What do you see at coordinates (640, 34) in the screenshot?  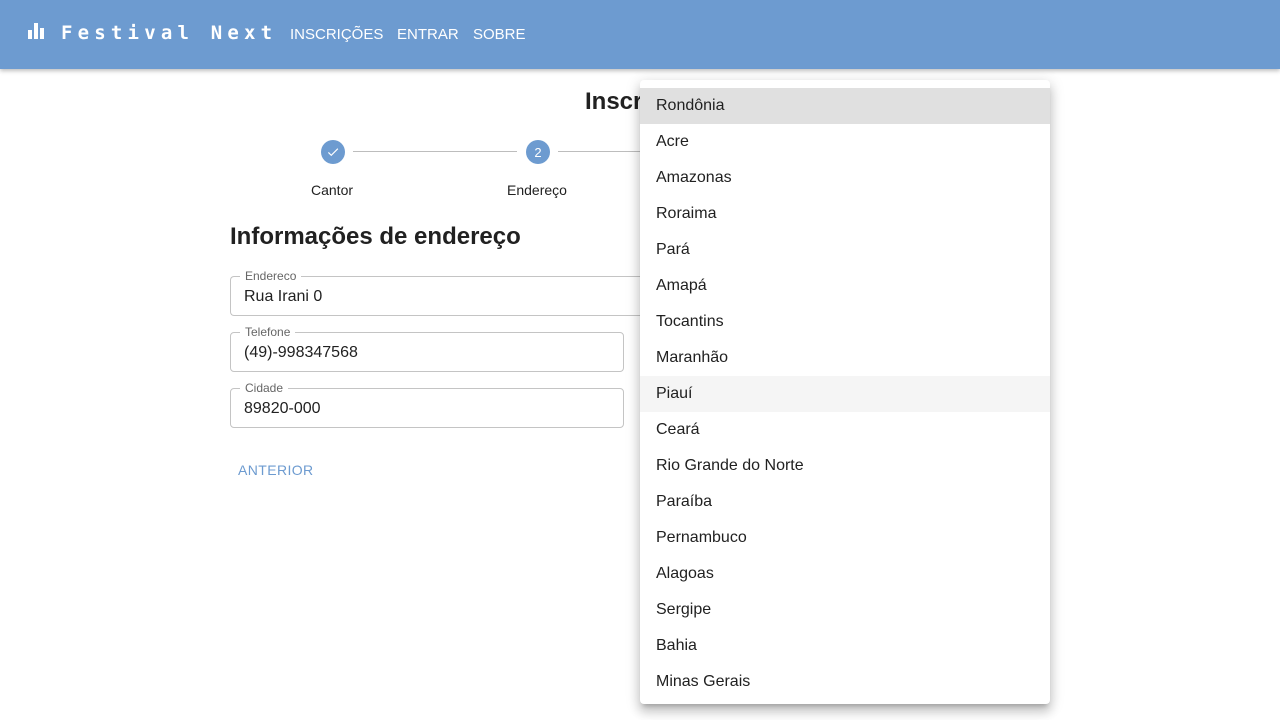 I see `app-bar: Festival Next INSCRIÇÕES ENTRAR SOBRE` at bounding box center [640, 34].